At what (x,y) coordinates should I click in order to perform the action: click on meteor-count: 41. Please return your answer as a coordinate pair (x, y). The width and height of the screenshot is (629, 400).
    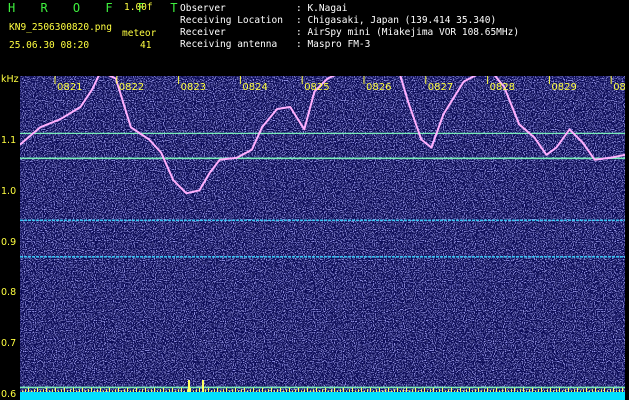
    Looking at the image, I should click on (146, 45).